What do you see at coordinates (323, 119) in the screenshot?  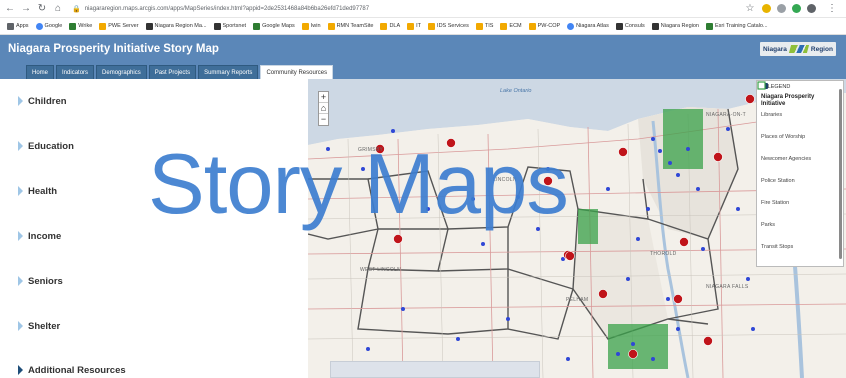 I see `zoom-out-button: −` at bounding box center [323, 119].